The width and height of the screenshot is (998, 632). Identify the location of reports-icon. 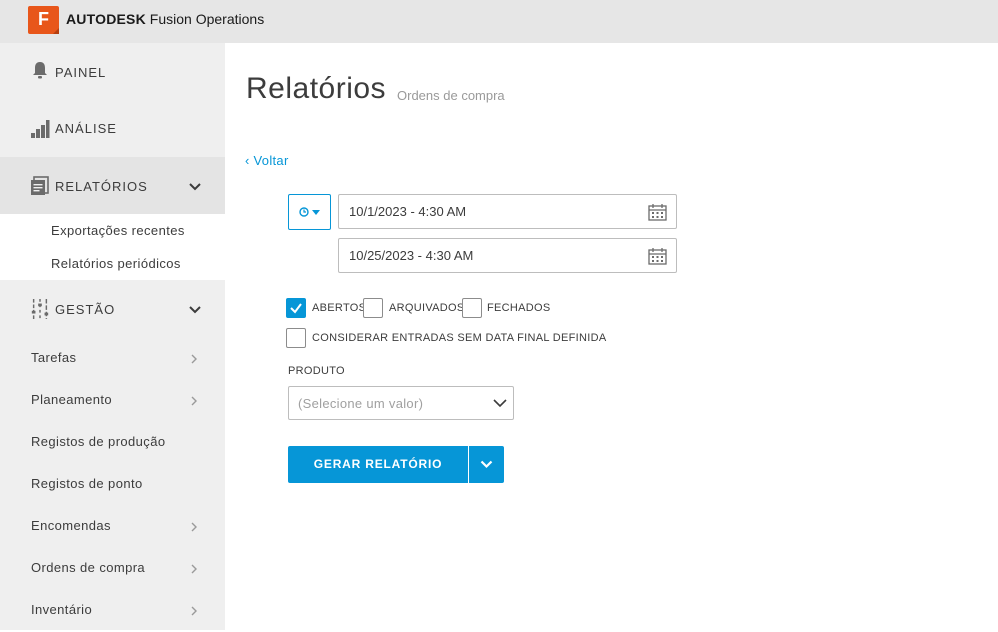
(40, 185).